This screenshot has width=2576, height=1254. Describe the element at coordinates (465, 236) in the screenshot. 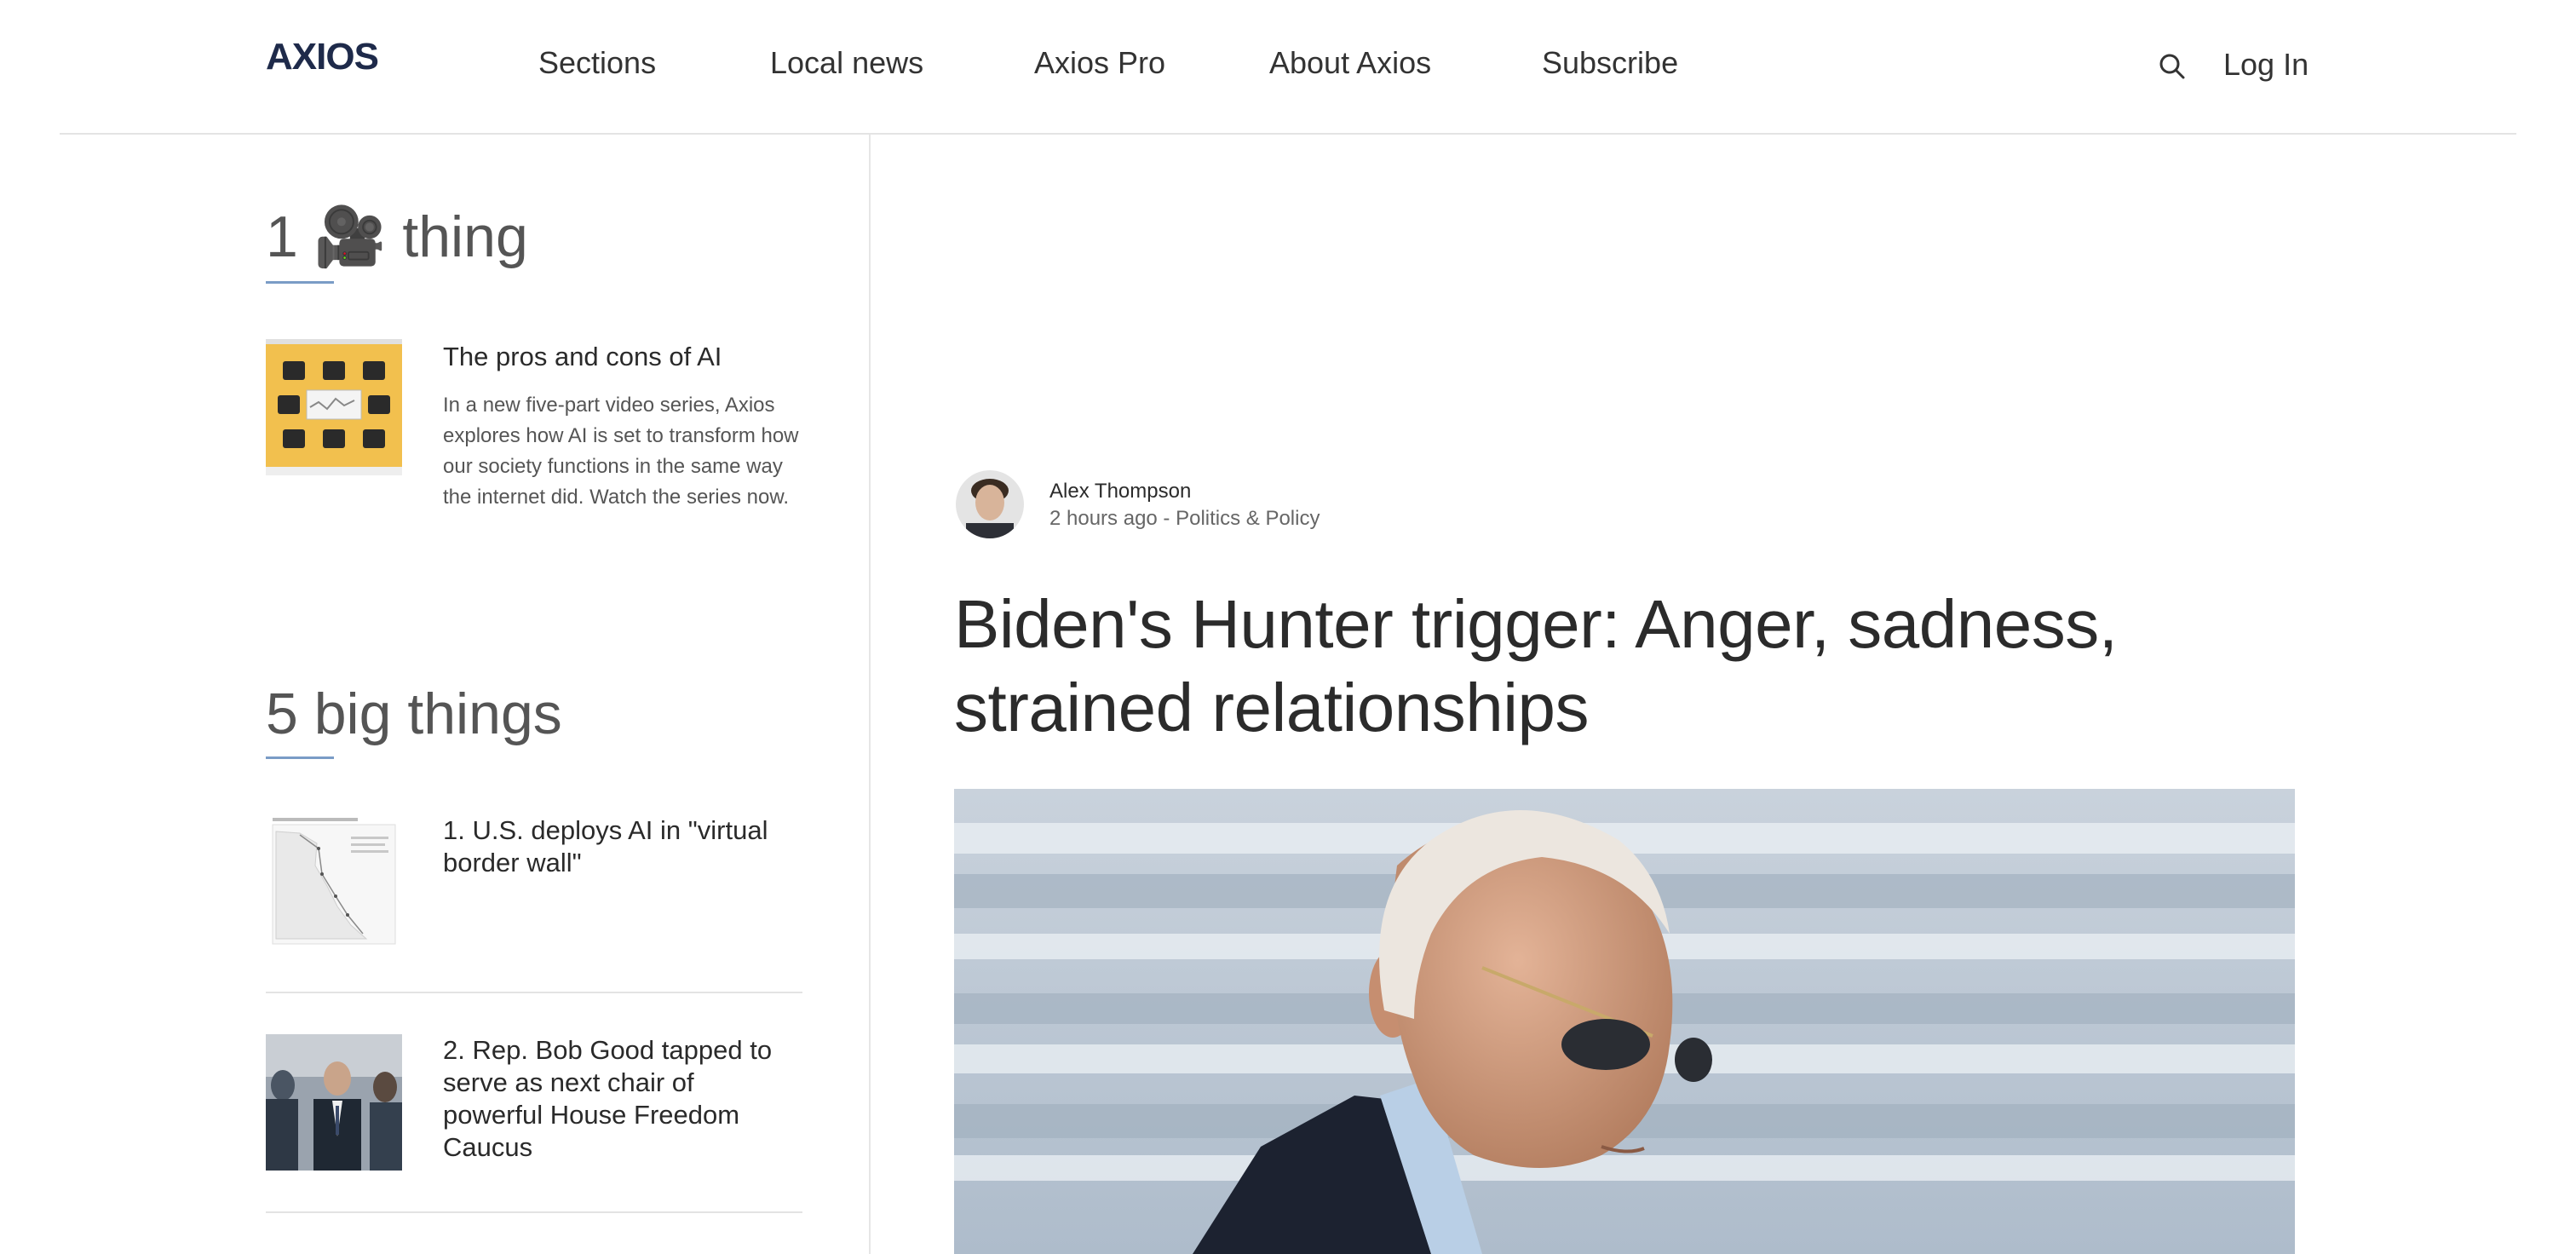

I see `one-thing-title-word: thing` at that location.